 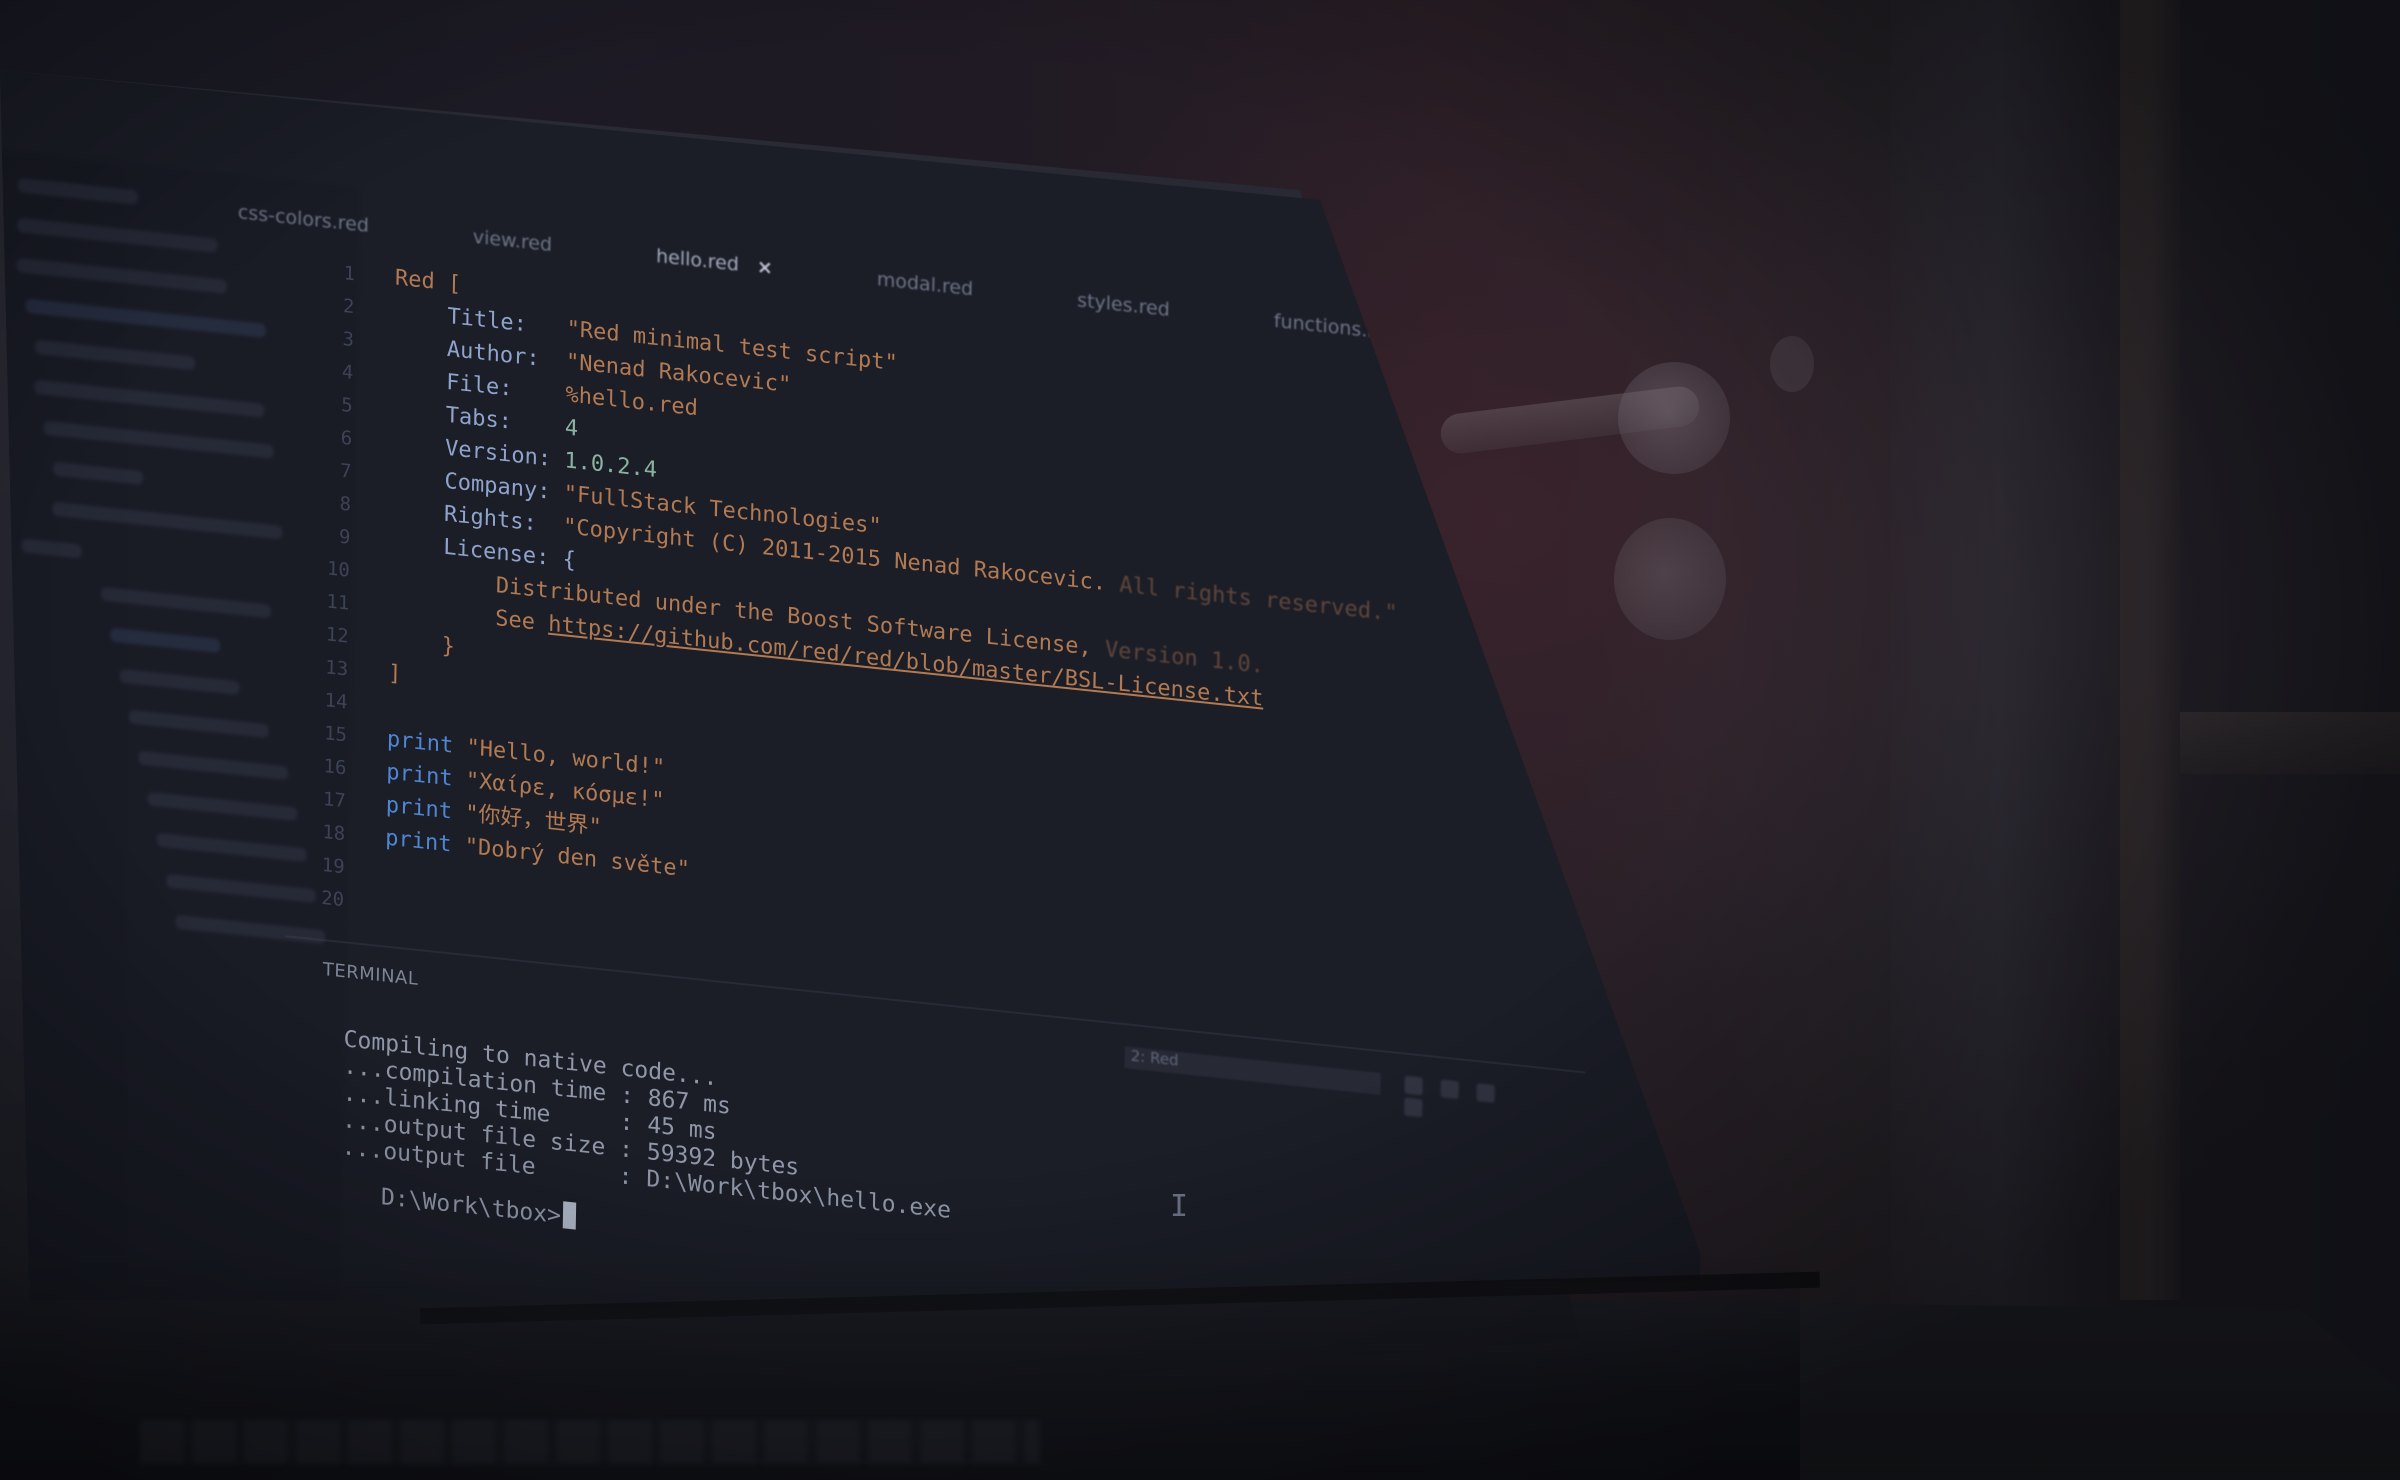 What do you see at coordinates (333, 899) in the screenshot?
I see `line-number: 20` at bounding box center [333, 899].